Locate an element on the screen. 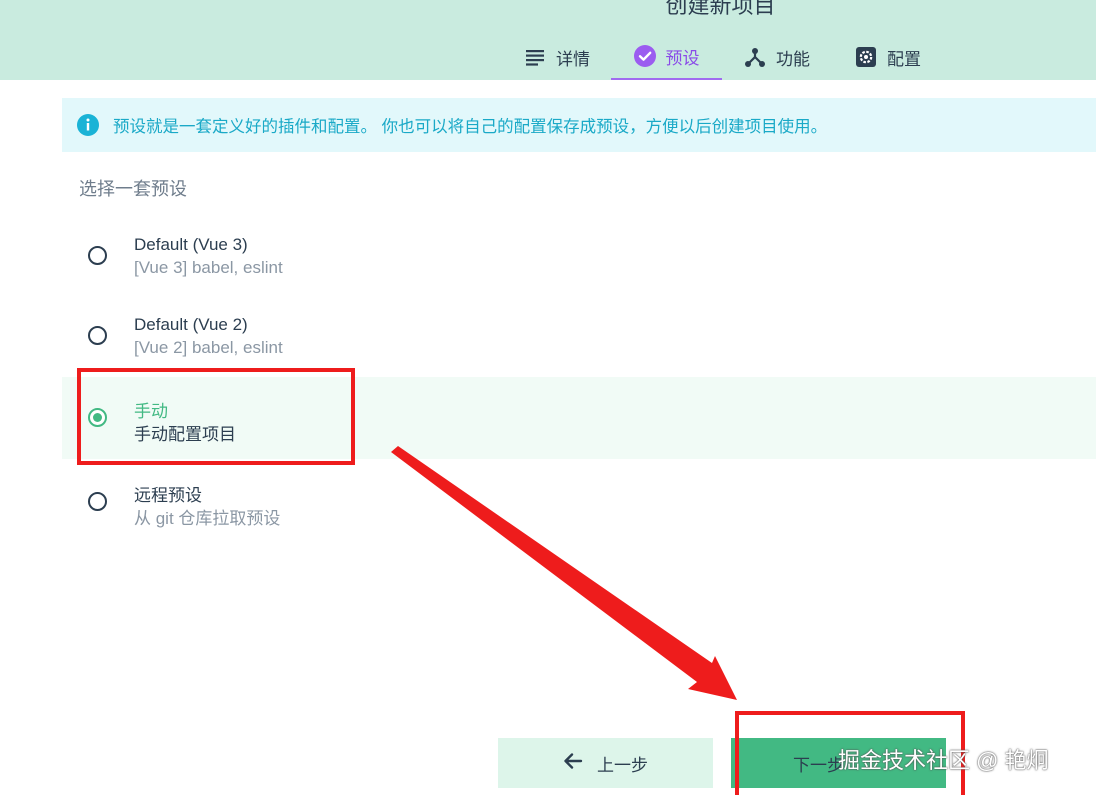  prev-step-button: 上一步 is located at coordinates (605, 763).